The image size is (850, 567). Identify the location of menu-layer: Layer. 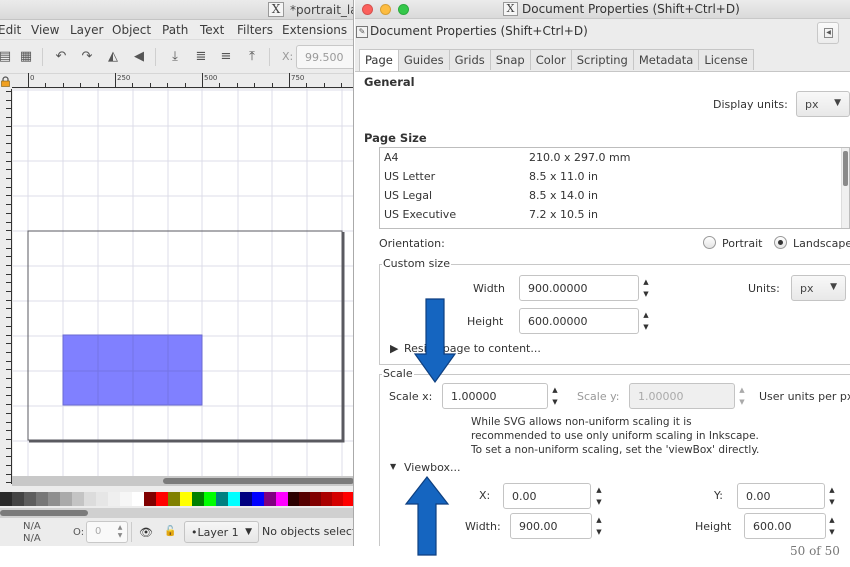
(86, 30).